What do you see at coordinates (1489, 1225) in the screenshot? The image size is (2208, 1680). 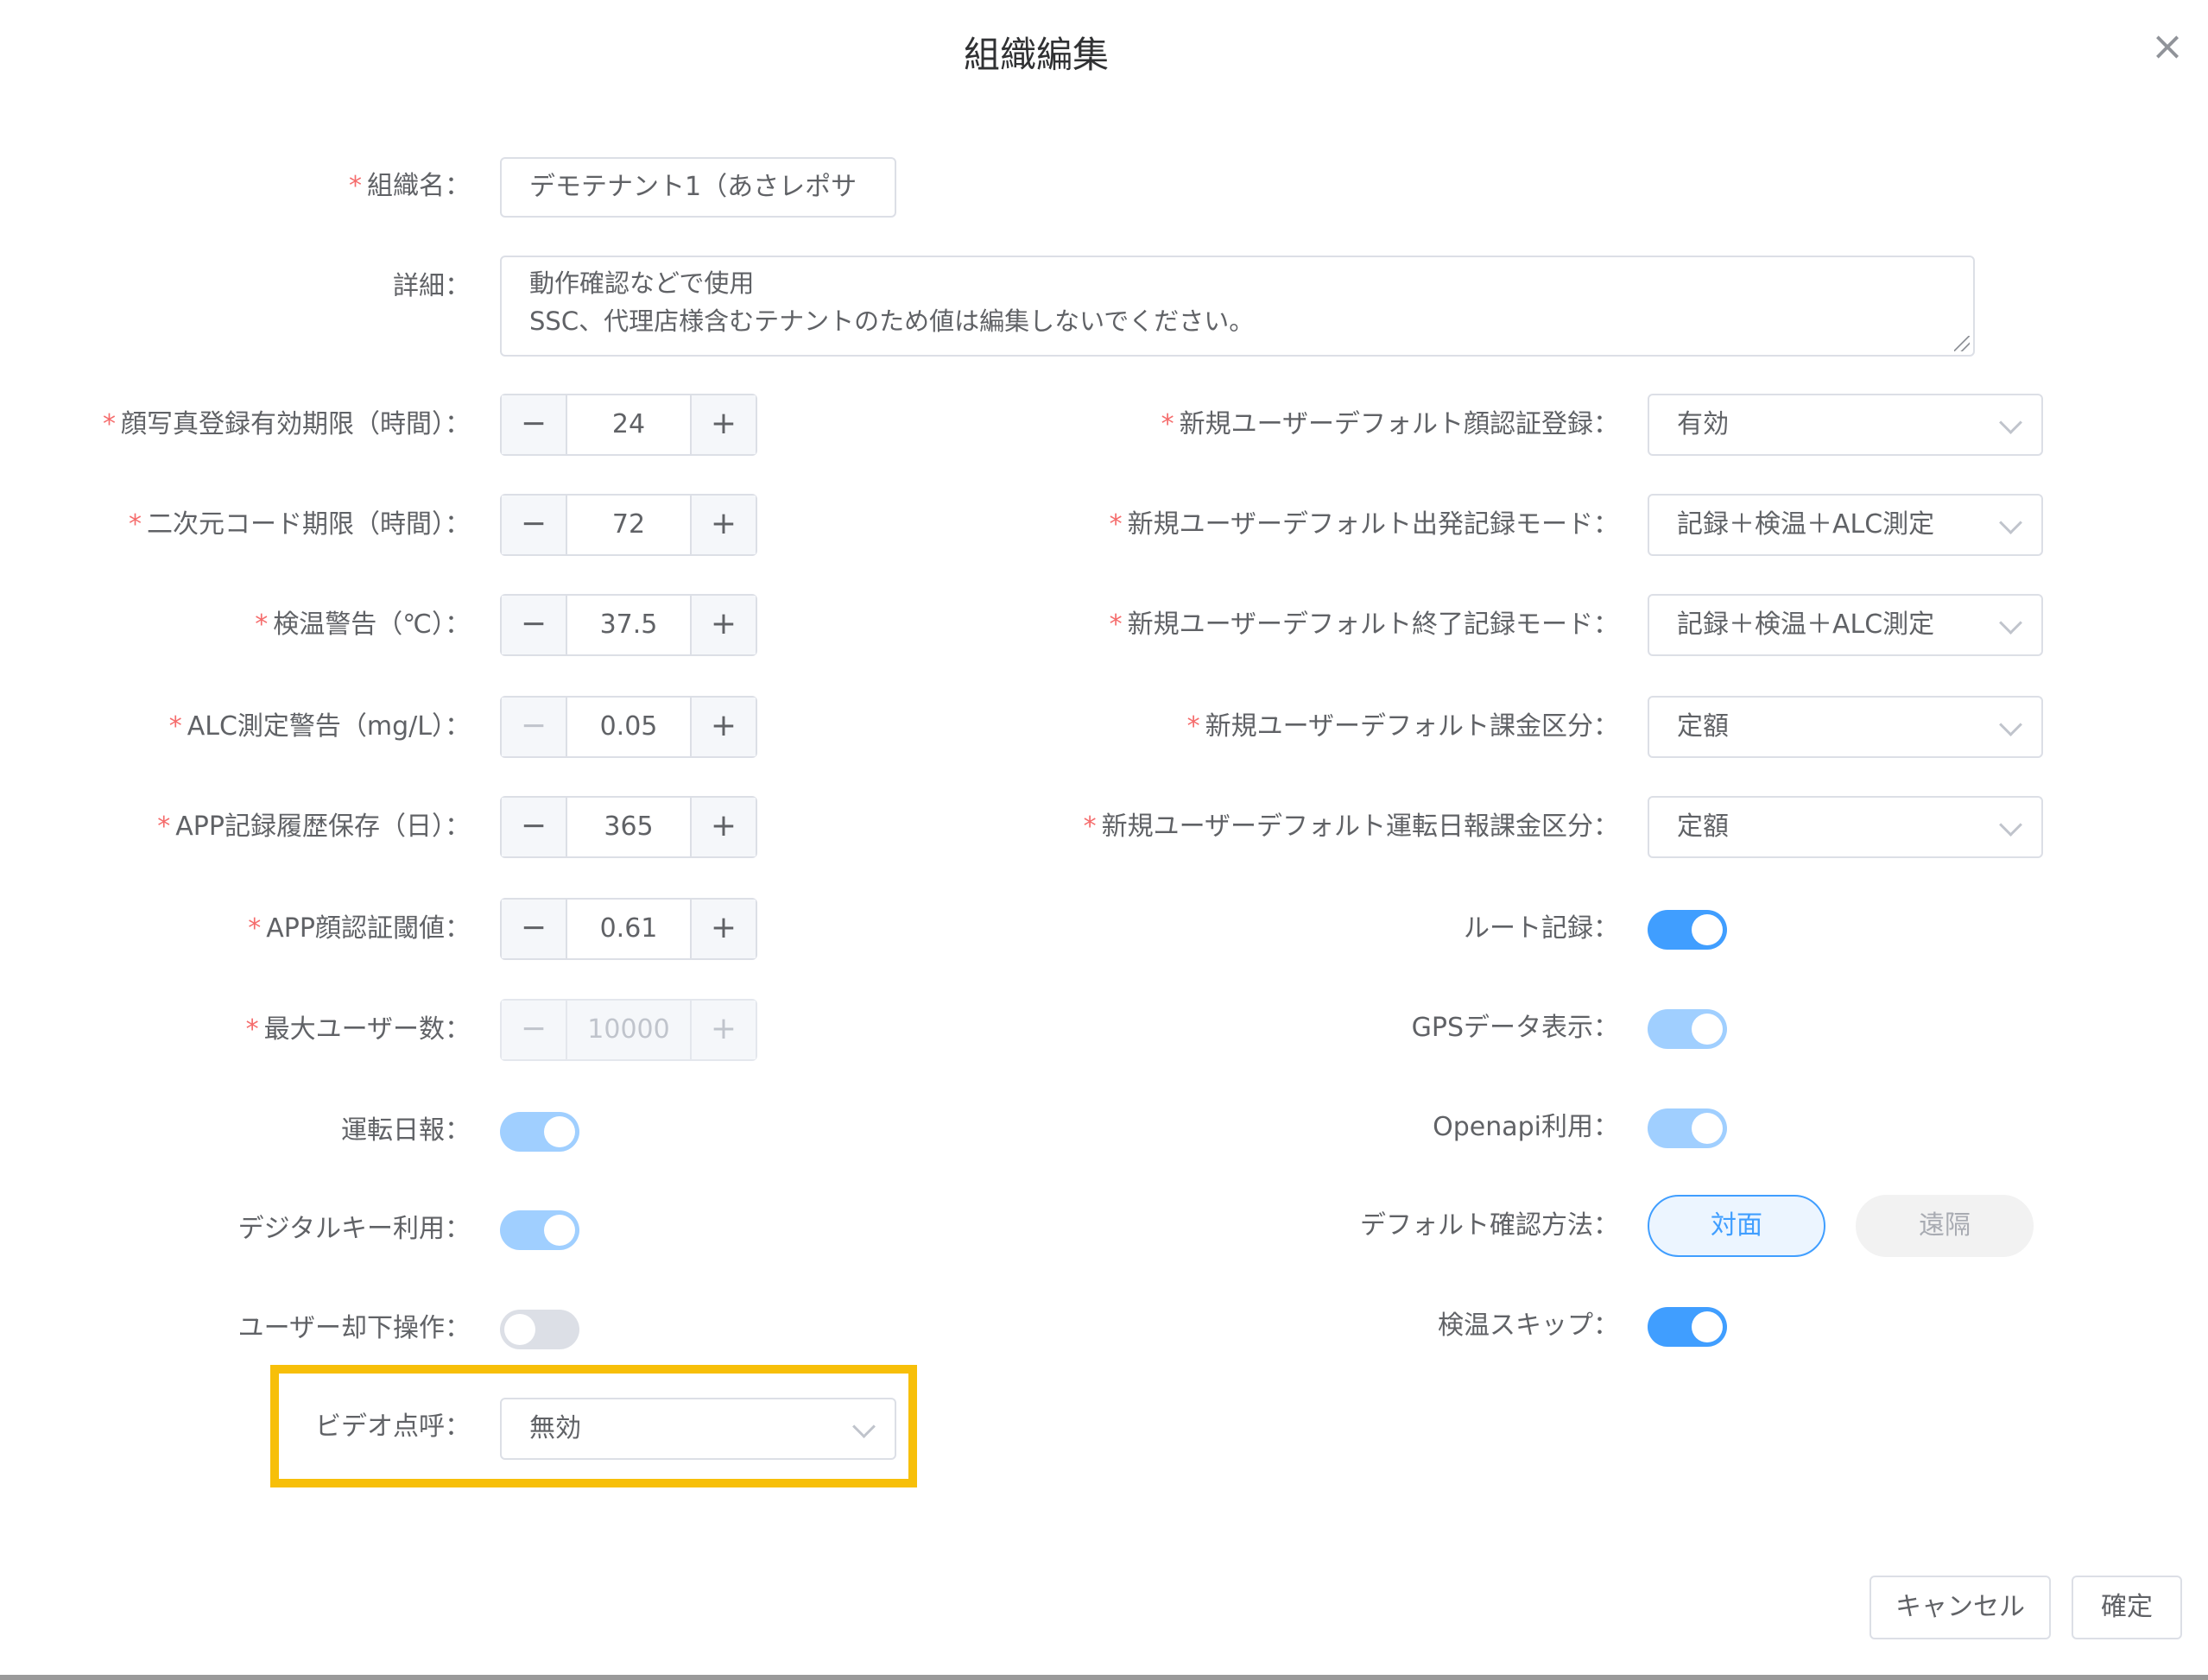 I see `confirm-method-label: デフォルト確認方法：` at bounding box center [1489, 1225].